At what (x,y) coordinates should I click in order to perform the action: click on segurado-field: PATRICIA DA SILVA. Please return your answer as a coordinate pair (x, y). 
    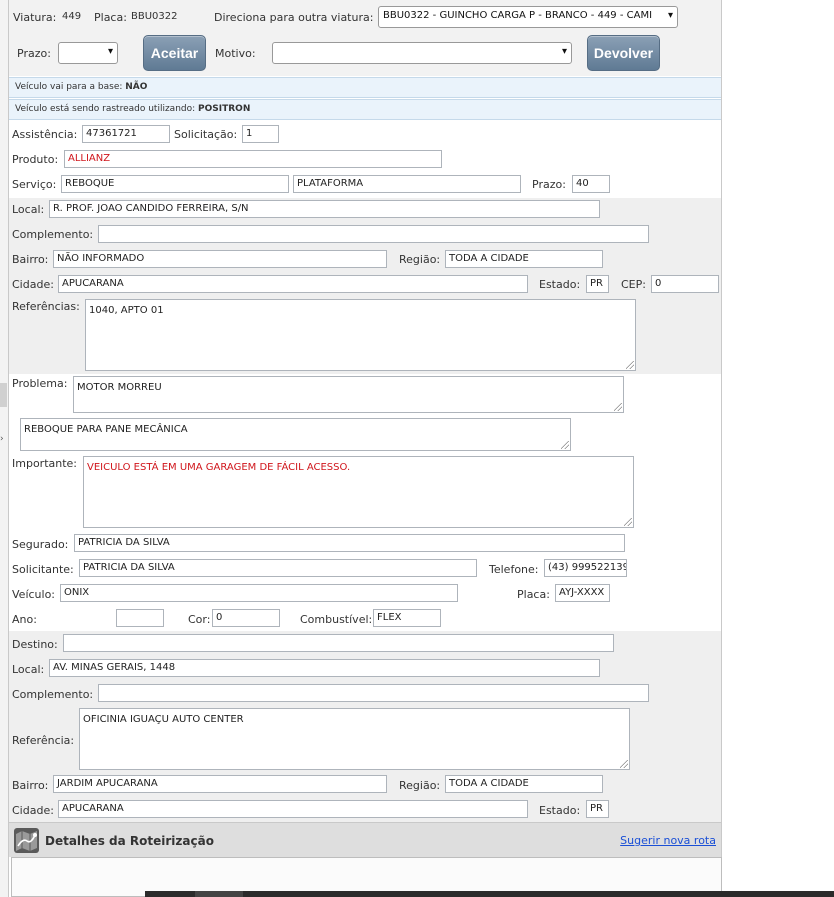
    Looking at the image, I should click on (349, 543).